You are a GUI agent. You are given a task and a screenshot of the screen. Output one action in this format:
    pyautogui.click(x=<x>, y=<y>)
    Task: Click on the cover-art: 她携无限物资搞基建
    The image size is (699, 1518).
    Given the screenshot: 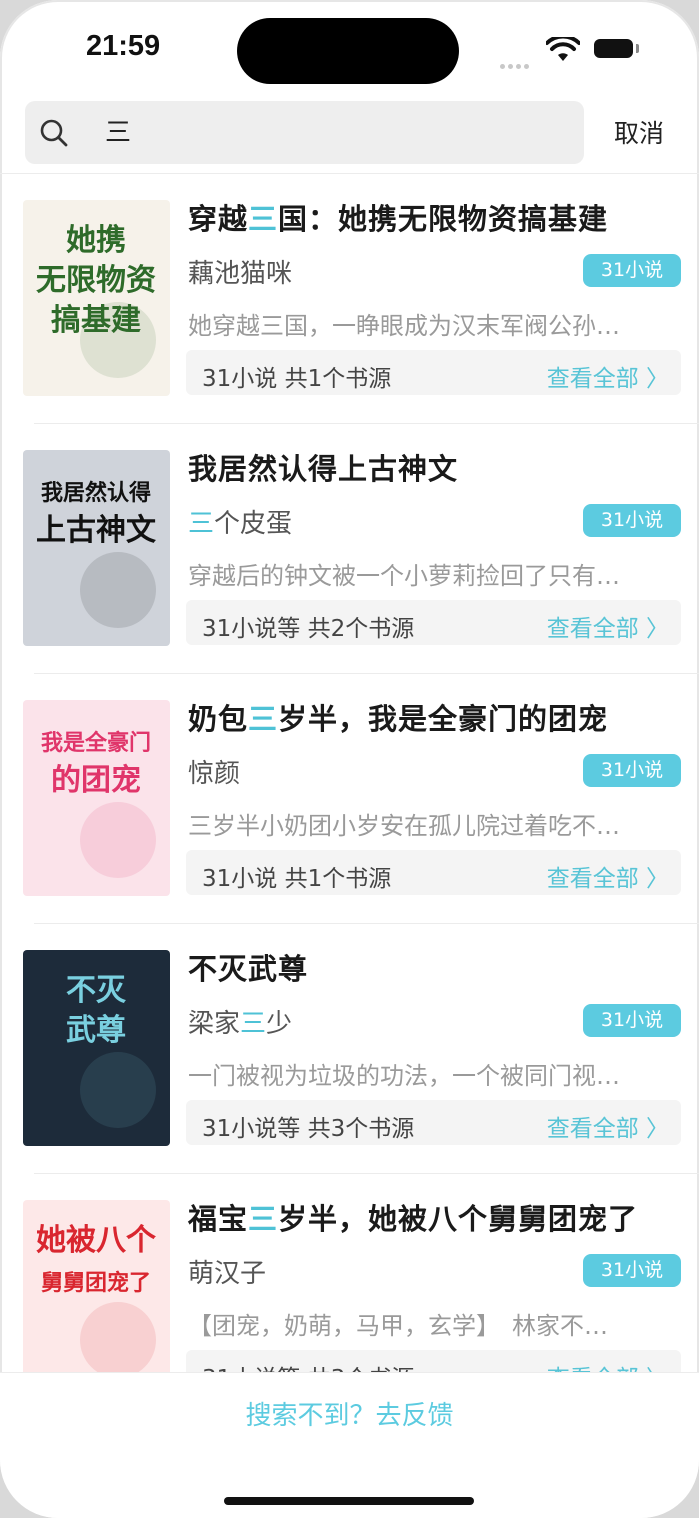 What is the action you would take?
    pyautogui.click(x=96, y=298)
    